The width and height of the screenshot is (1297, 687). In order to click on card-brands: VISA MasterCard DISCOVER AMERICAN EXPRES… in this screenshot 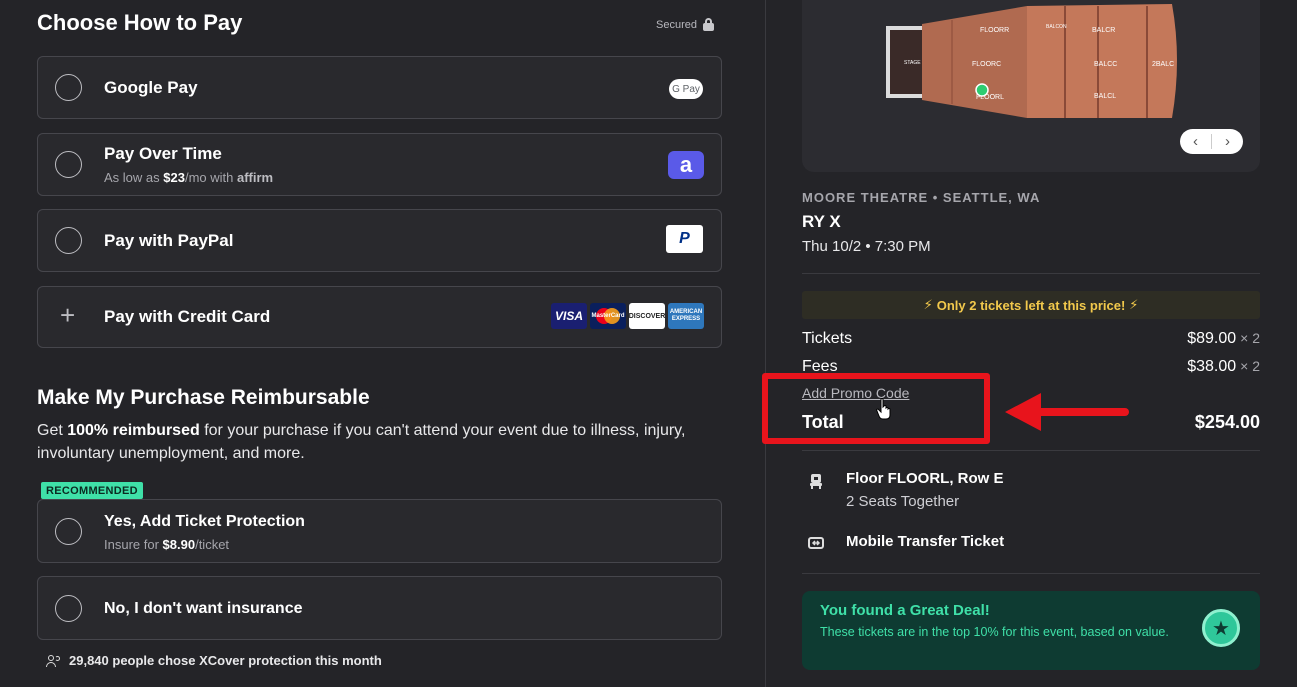, I will do `click(627, 316)`.